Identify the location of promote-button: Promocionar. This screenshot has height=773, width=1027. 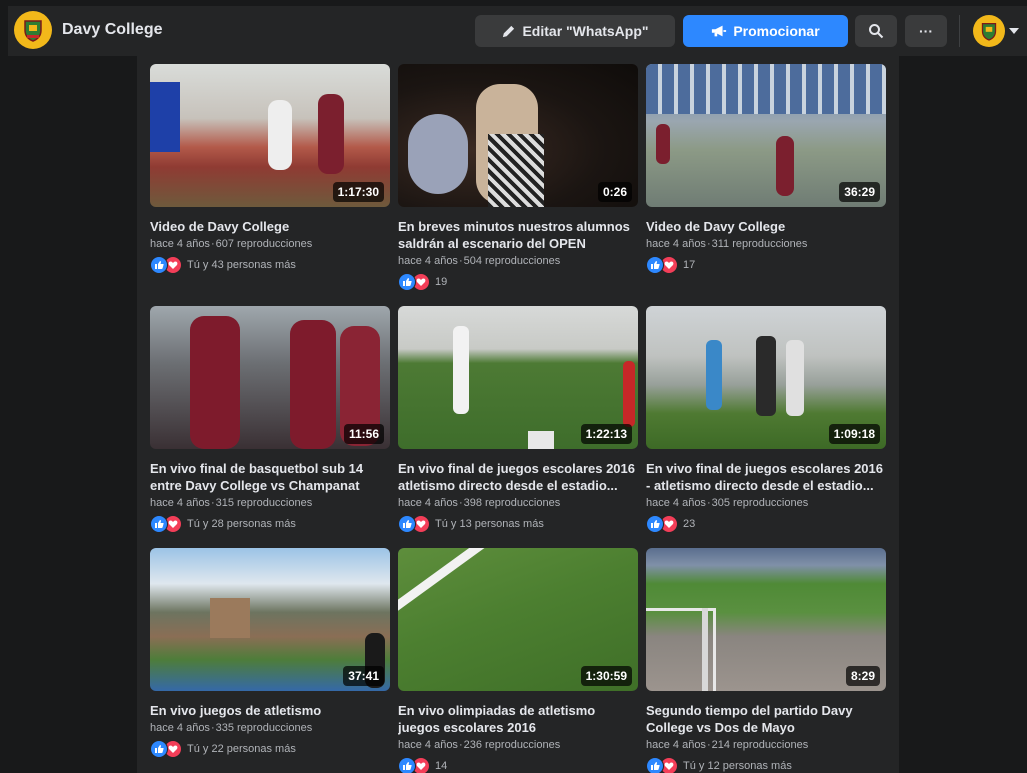
(765, 31).